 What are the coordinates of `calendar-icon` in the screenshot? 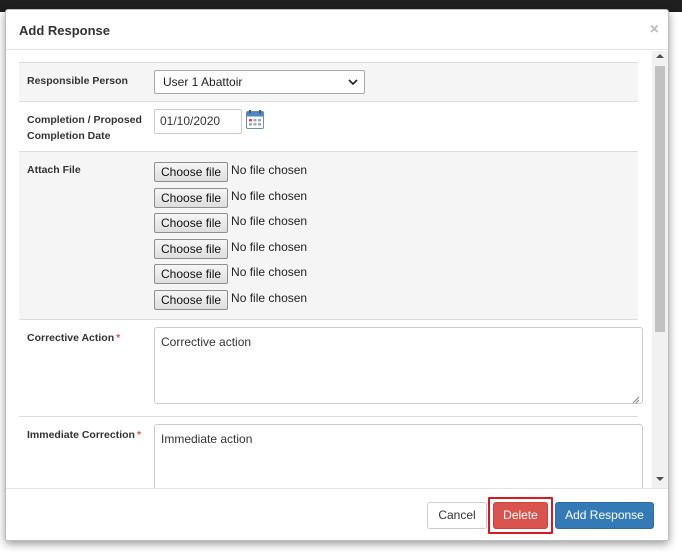 It's located at (255, 119).